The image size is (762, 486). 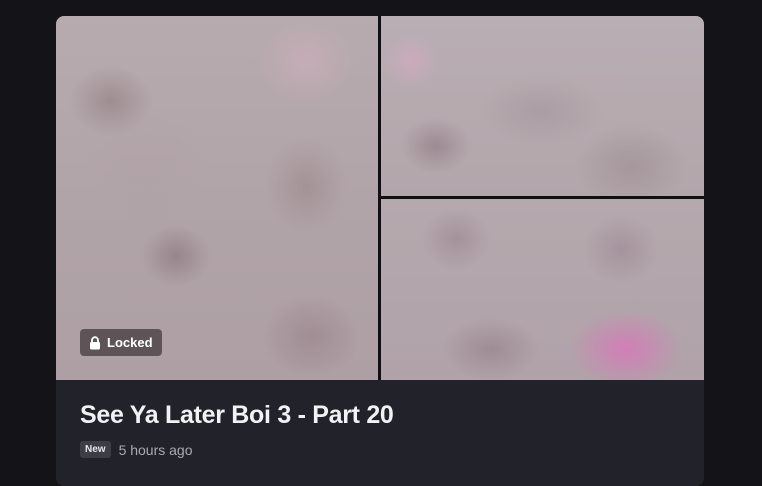 I want to click on post-timestamp: 5 hours ago, so click(x=155, y=449).